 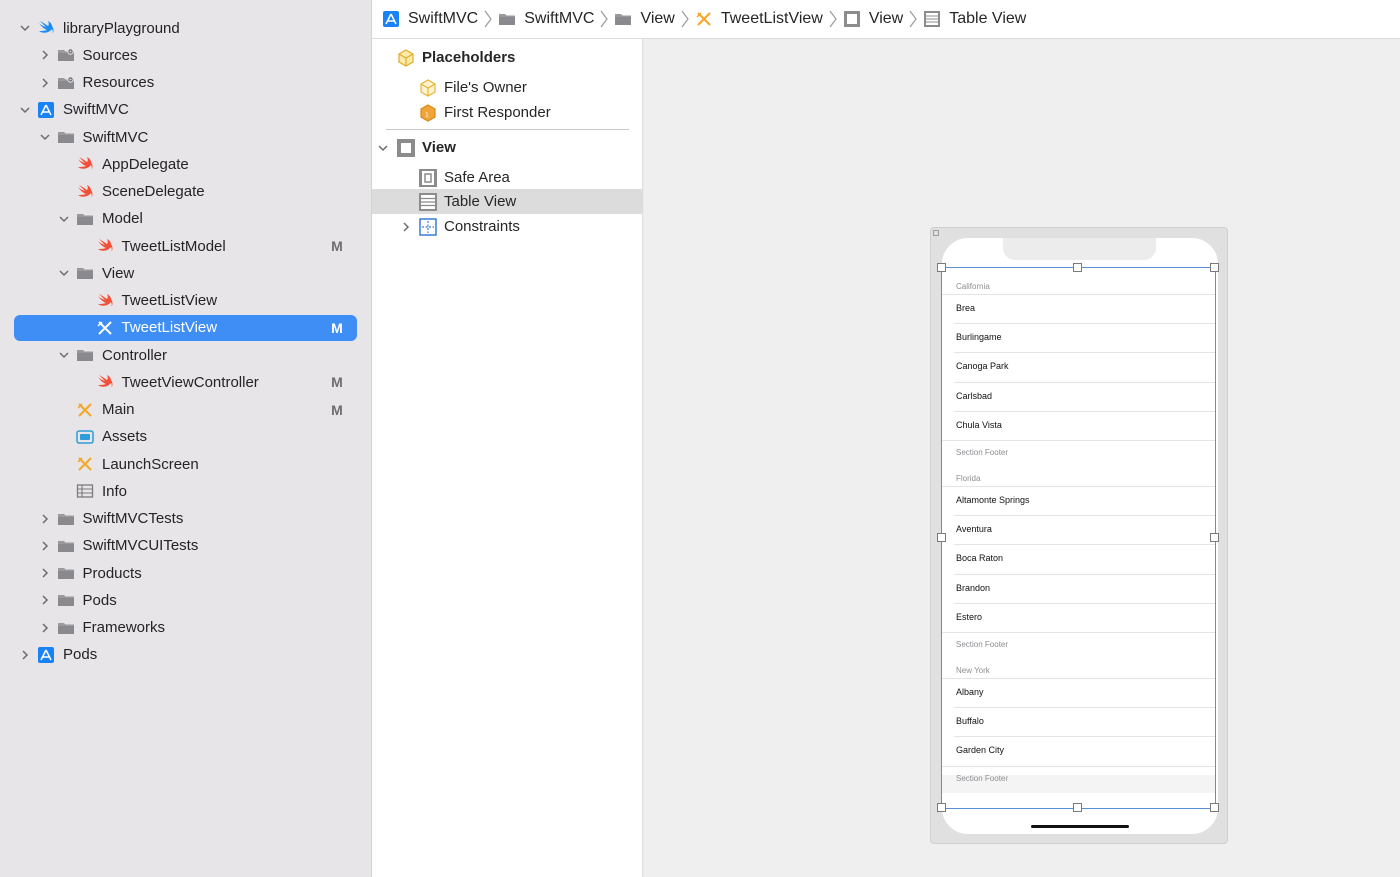 I want to click on safe-area-icon, so click(x=428, y=178).